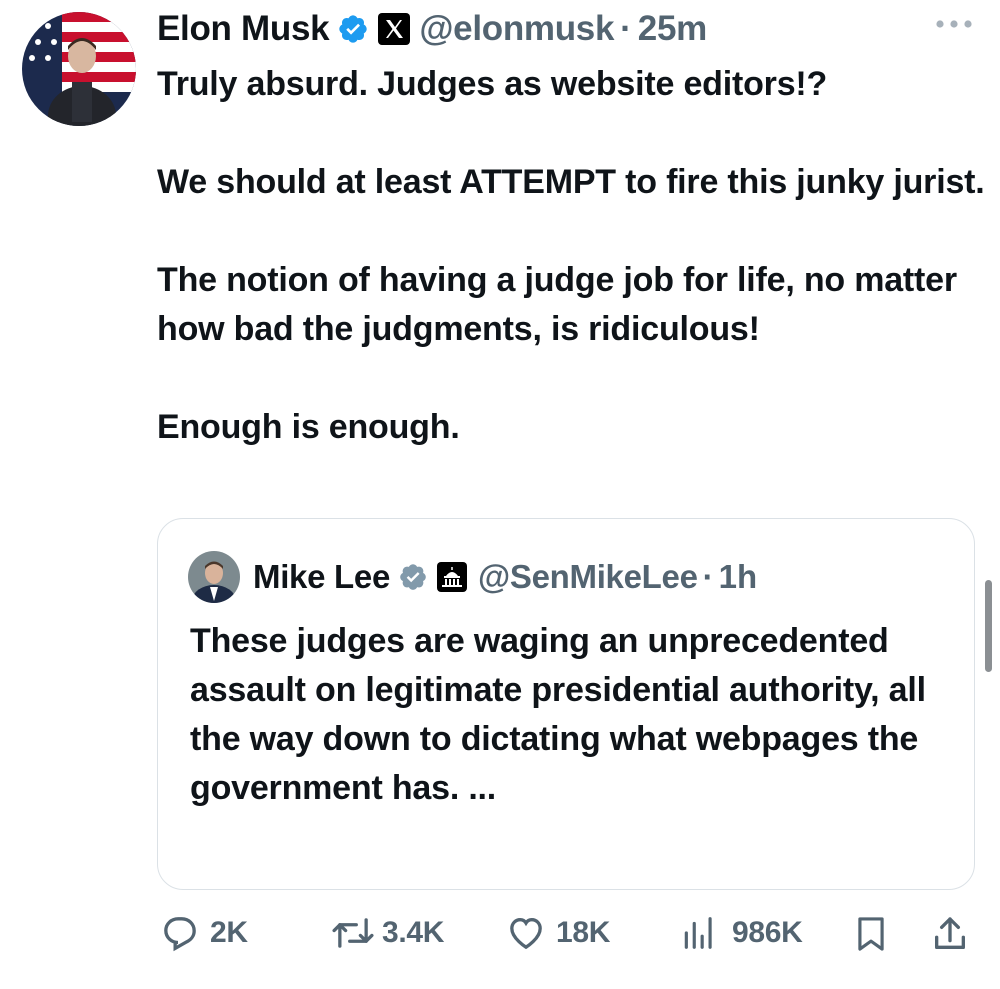  I want to click on quoted-author-avatar, so click(214, 577).